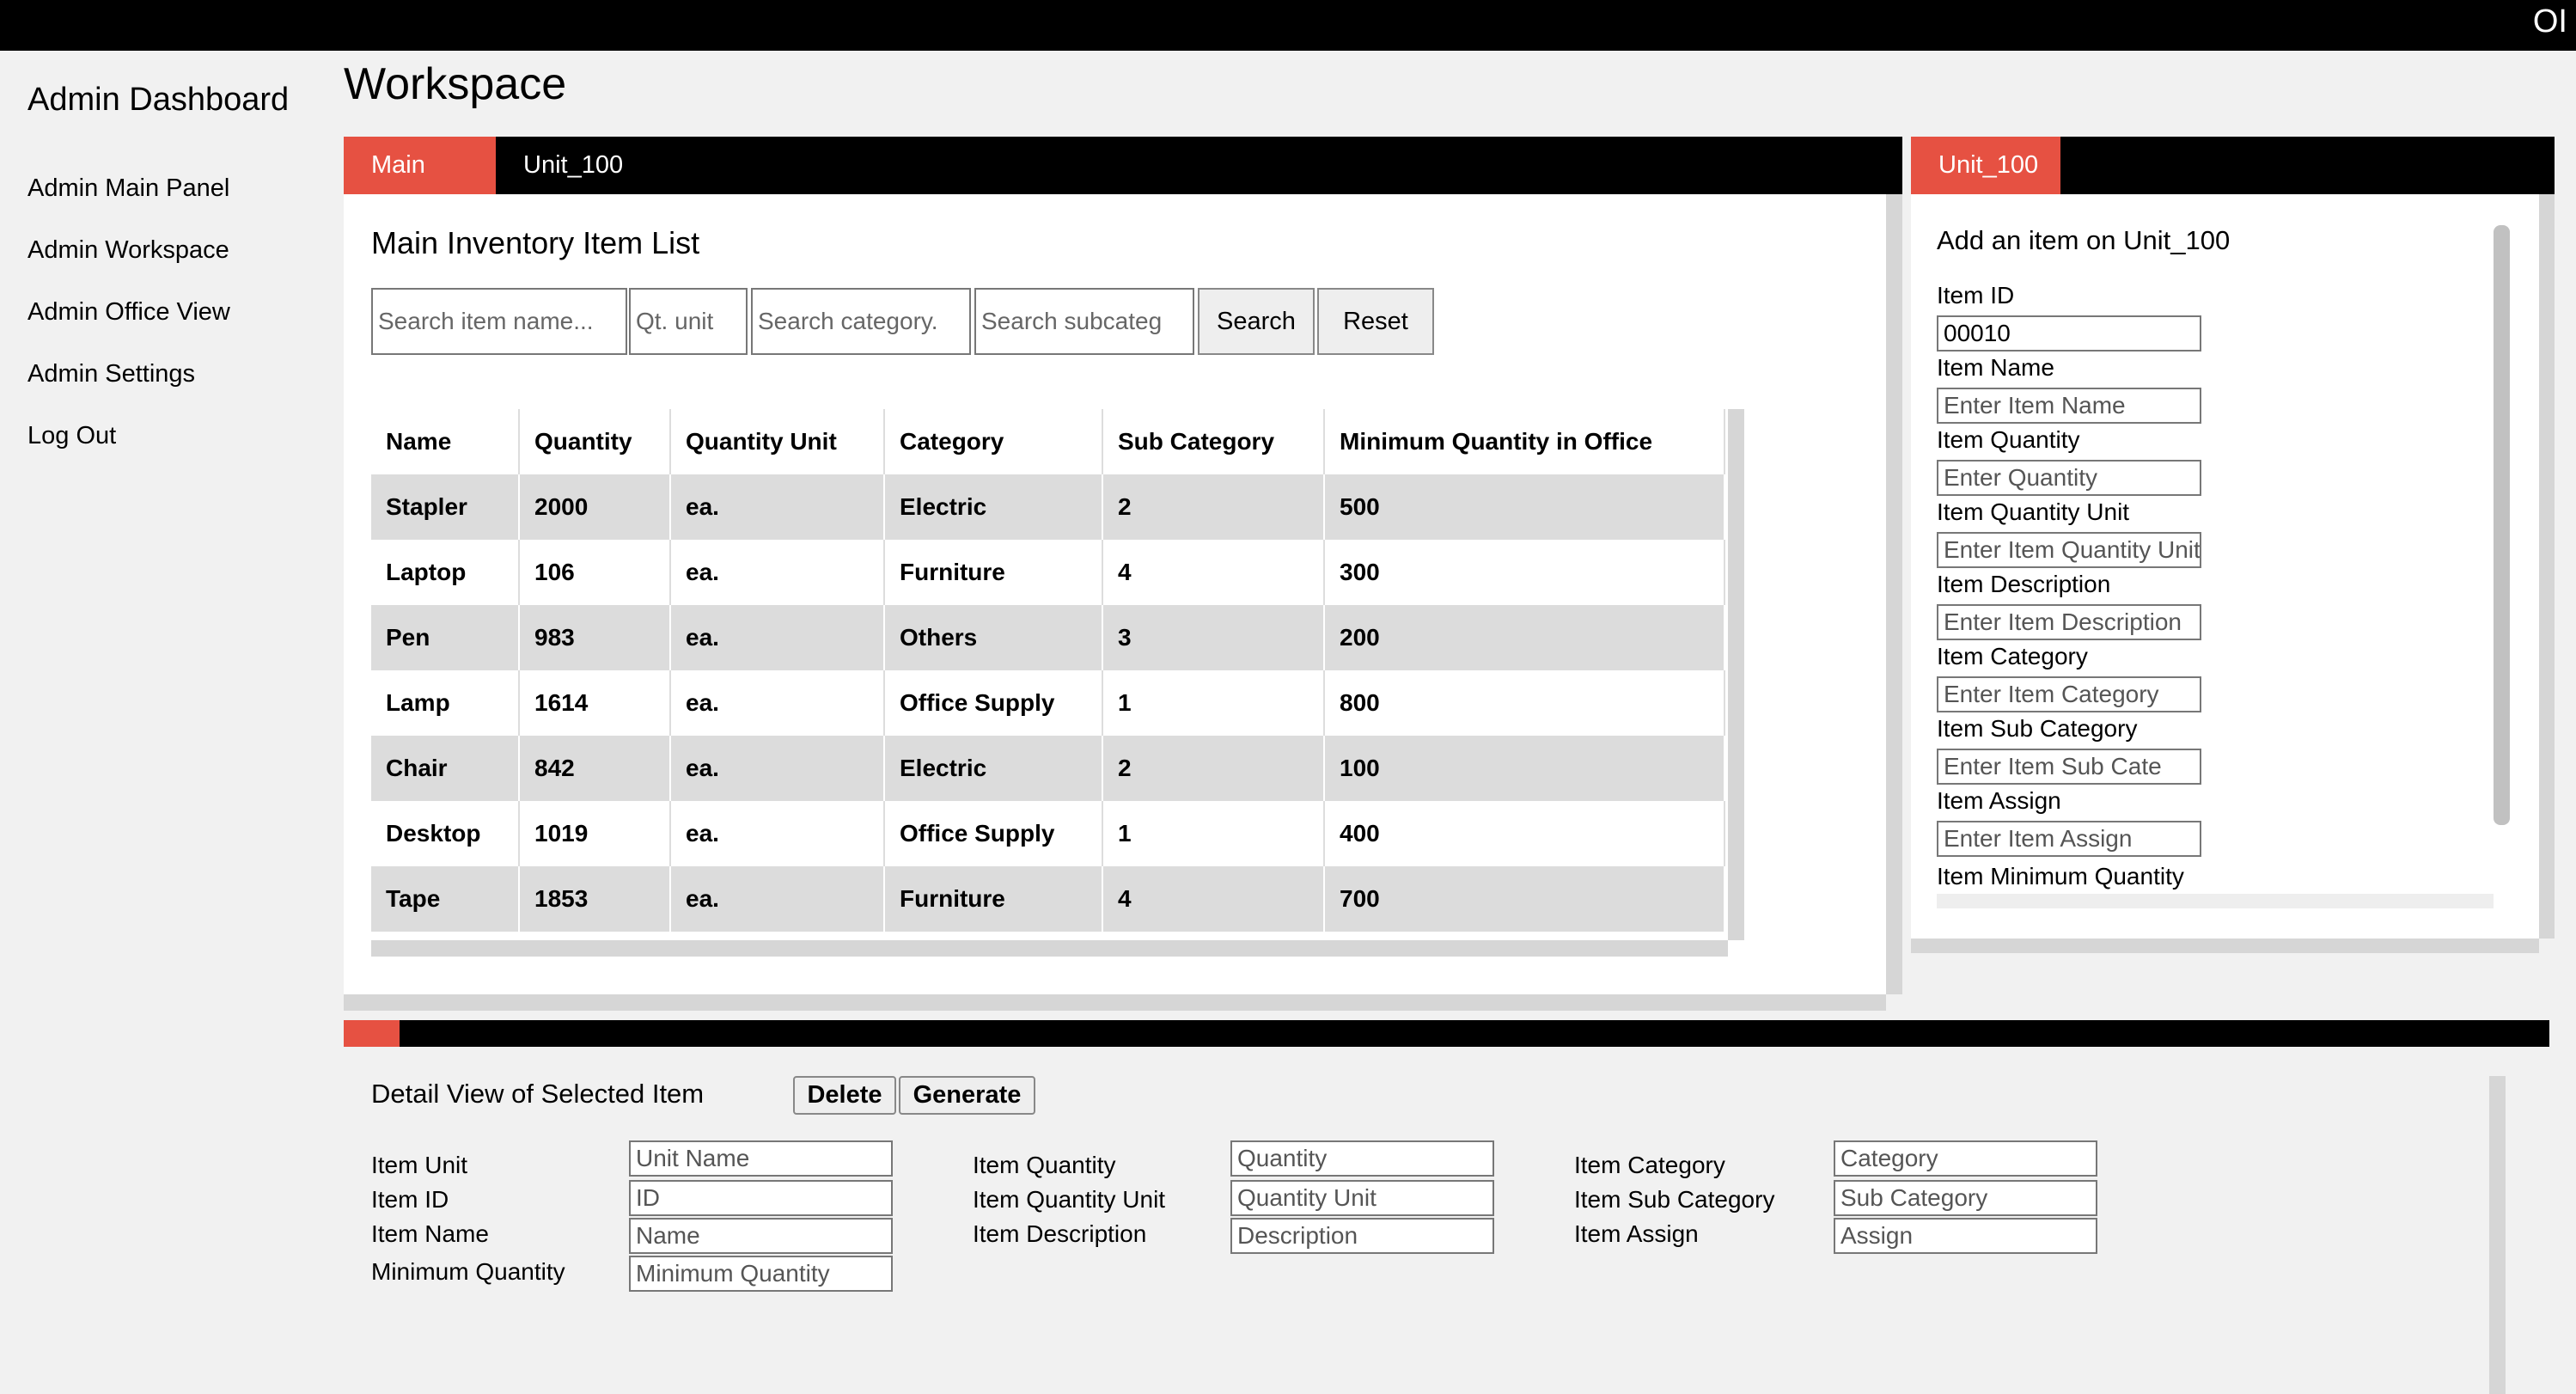  What do you see at coordinates (1914, 1198) in the screenshot?
I see `detail-field-placeholder: Sub Category` at bounding box center [1914, 1198].